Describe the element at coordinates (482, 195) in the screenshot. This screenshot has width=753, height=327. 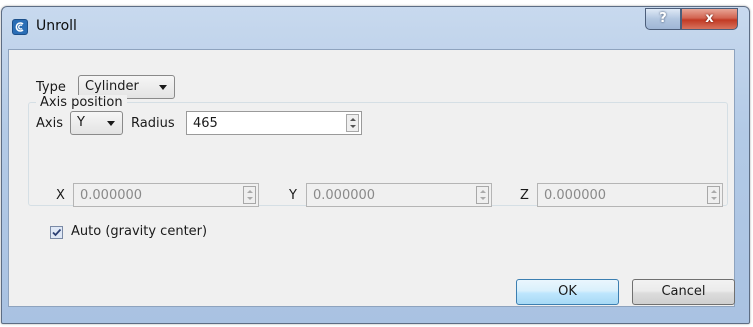
I see `y-stepper` at that location.